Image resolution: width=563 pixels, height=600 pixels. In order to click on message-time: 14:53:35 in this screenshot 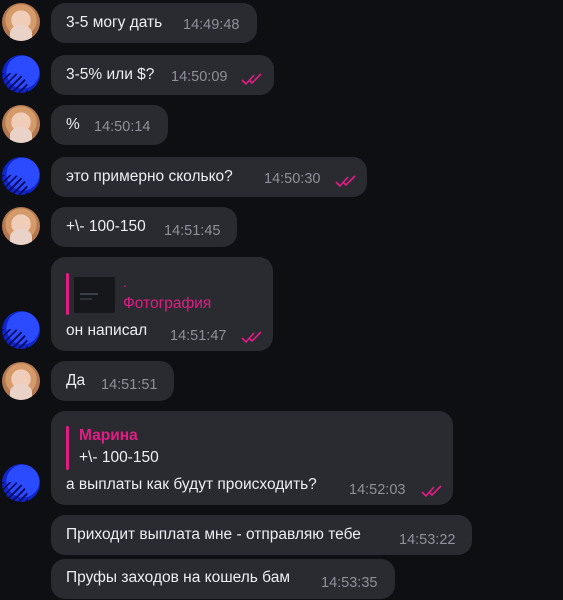, I will do `click(349, 583)`.